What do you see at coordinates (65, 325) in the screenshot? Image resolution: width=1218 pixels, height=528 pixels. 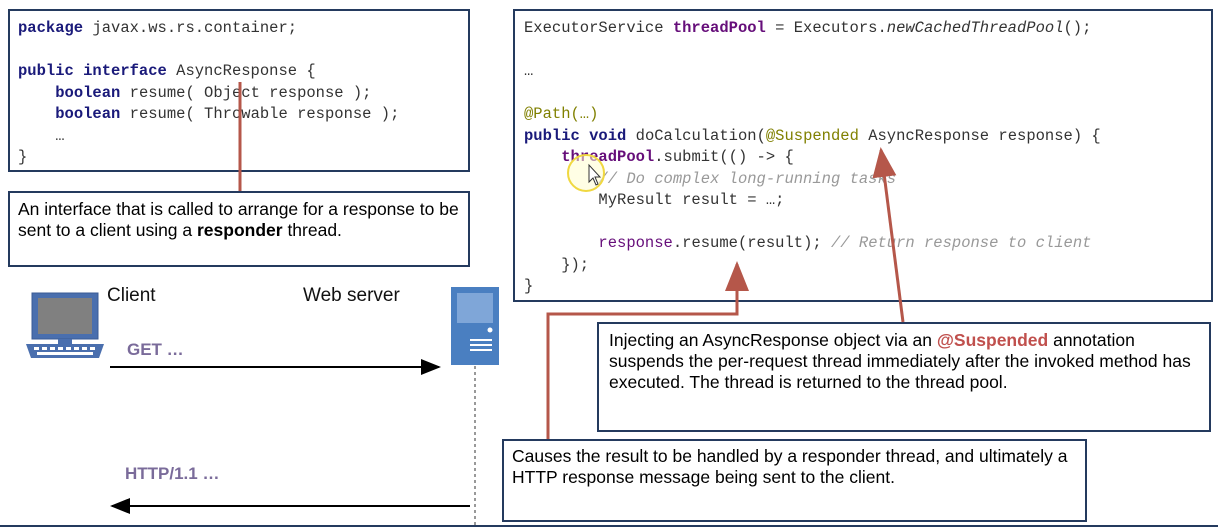 I see `computer-icon` at bounding box center [65, 325].